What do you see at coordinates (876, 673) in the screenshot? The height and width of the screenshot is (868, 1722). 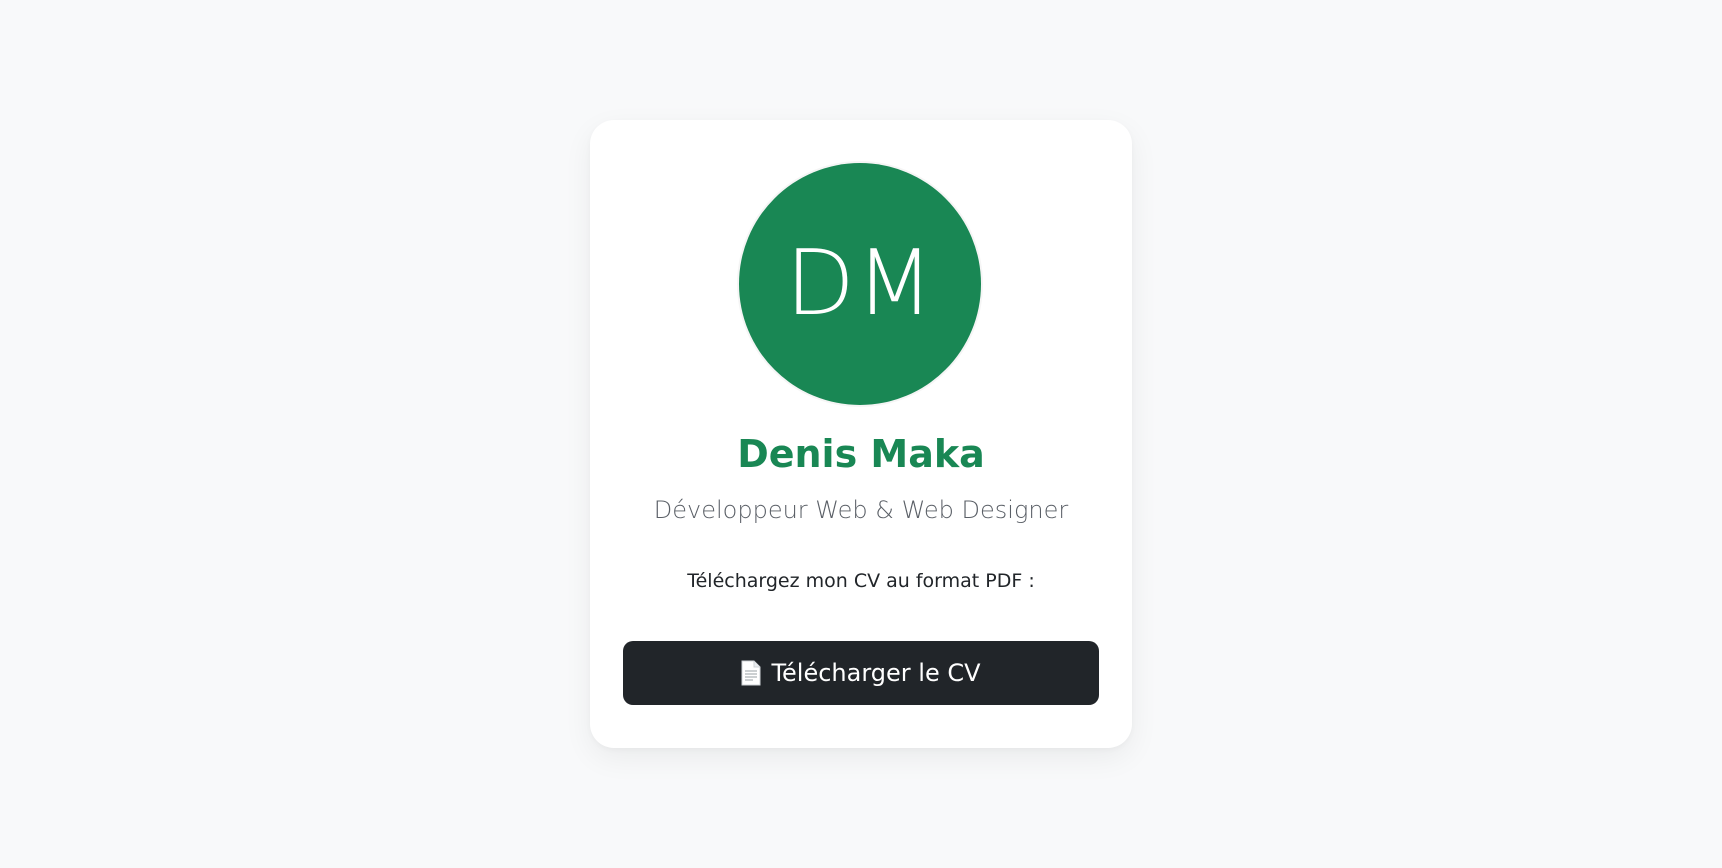 I see `download-cv-button-label: Télécharger le CV` at bounding box center [876, 673].